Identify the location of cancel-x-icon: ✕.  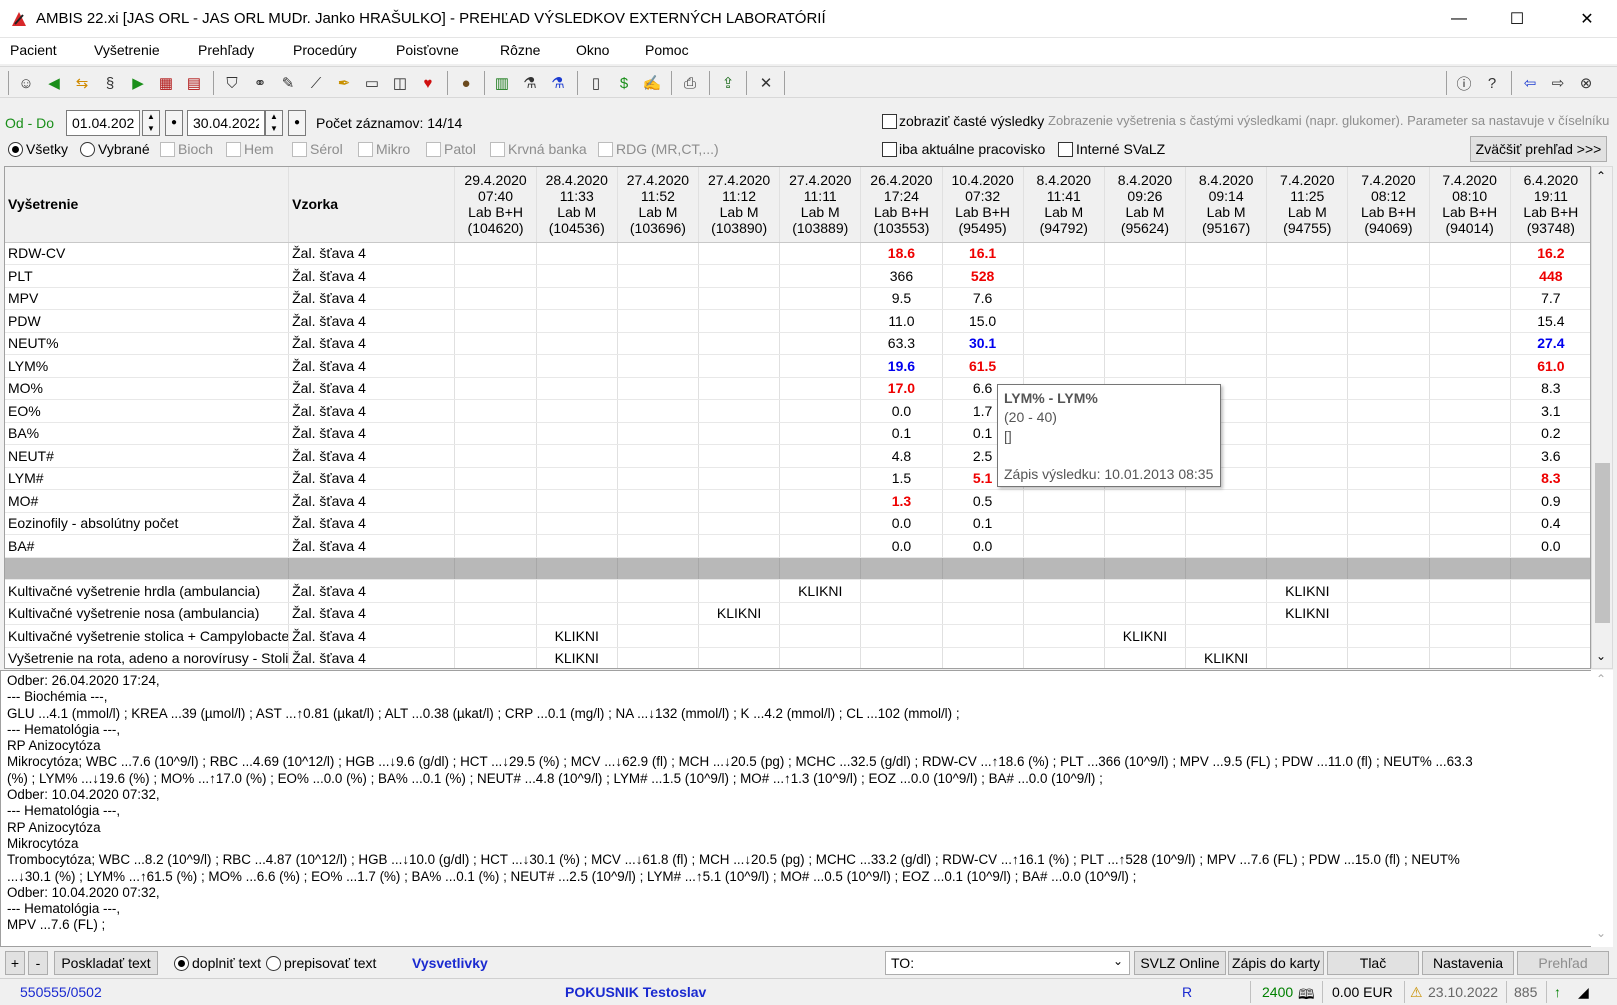
(766, 83).